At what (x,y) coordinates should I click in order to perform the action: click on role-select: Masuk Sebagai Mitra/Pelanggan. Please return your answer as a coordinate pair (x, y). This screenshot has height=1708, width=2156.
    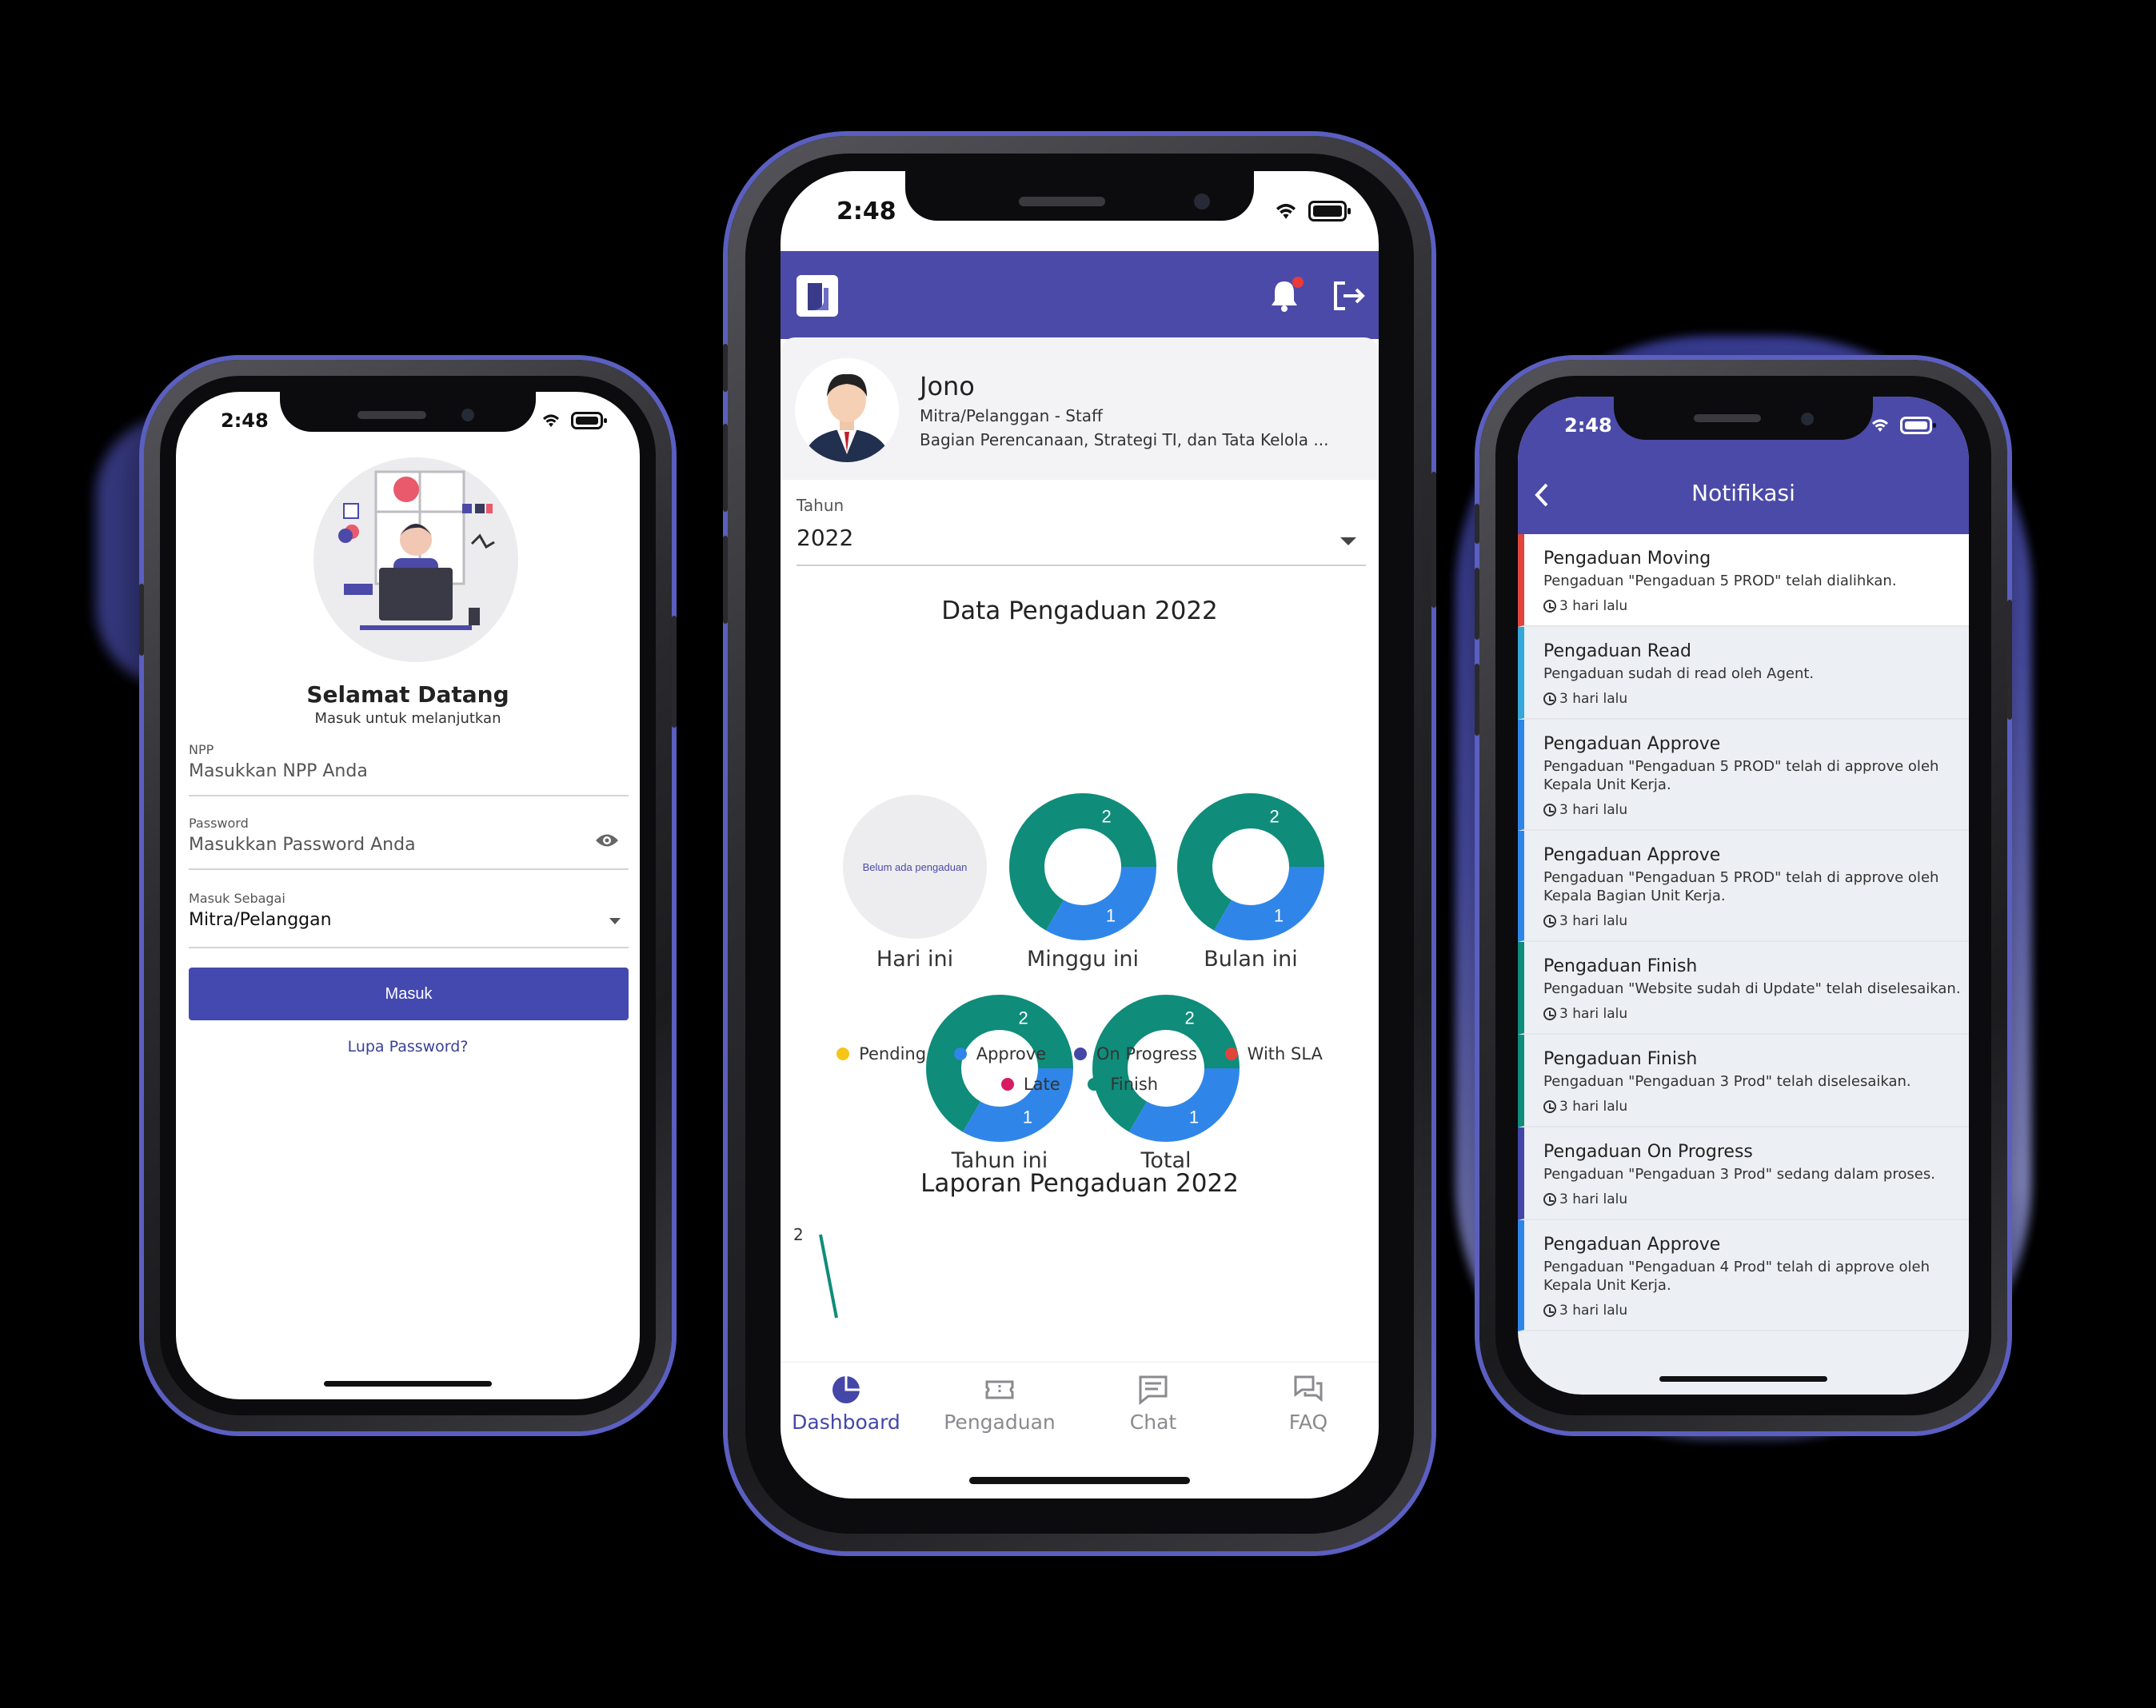
    Looking at the image, I should click on (409, 917).